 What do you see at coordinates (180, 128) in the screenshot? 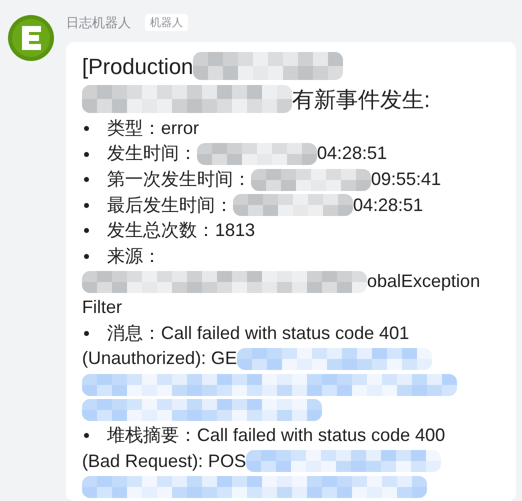
I see `message-text: error` at bounding box center [180, 128].